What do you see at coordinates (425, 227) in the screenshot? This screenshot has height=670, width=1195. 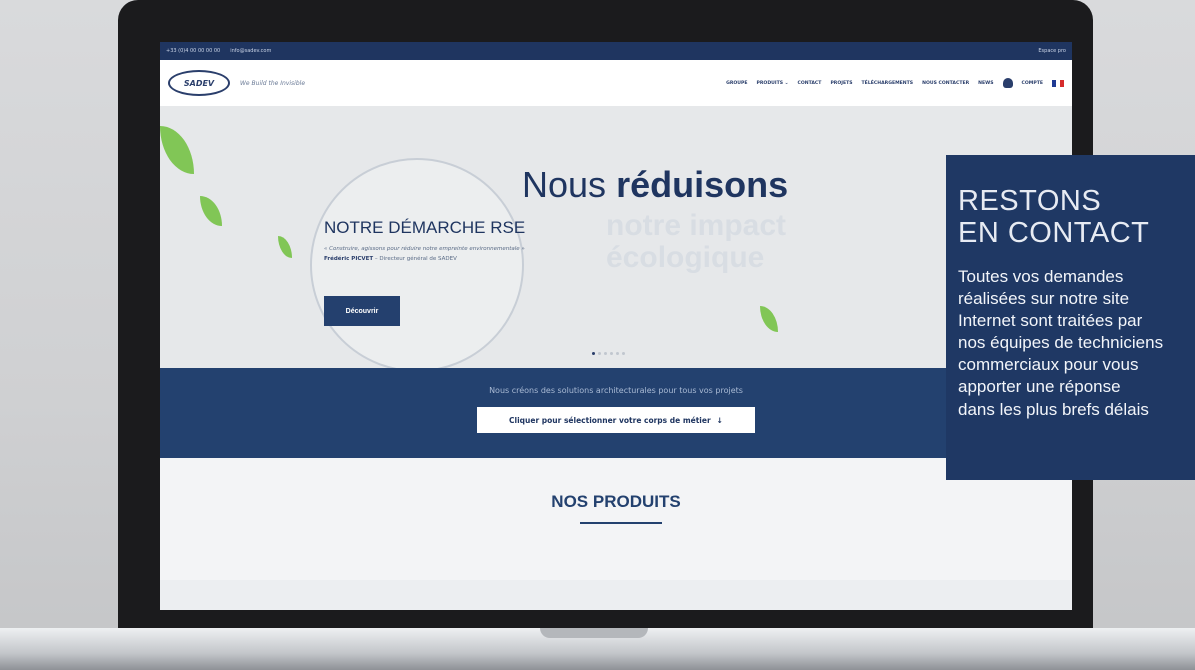 I see `rse-title: NOTRE DÉMARCHE RSE` at bounding box center [425, 227].